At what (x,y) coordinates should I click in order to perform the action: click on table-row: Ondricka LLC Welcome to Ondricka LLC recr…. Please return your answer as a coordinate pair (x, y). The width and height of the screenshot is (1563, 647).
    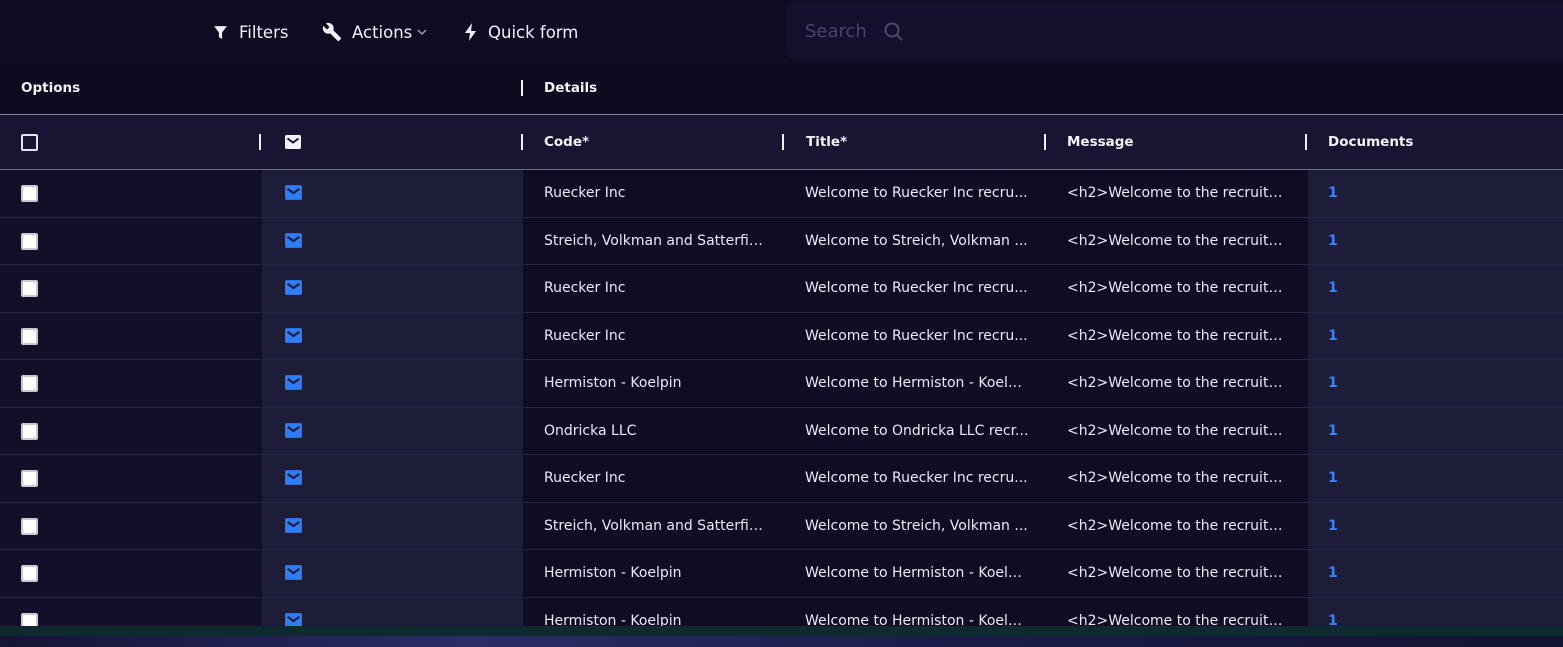
    Looking at the image, I should click on (781, 431).